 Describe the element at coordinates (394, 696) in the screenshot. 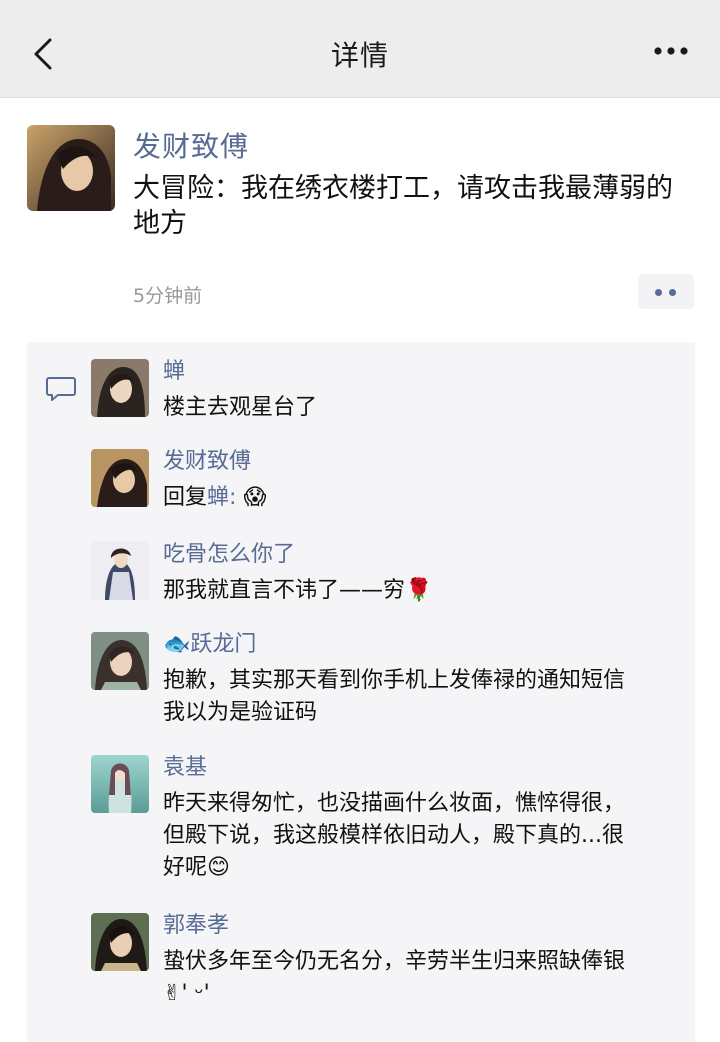

I see `comment-text: 抱歉，其实那天看到你手机上发俸禄的通知短信我以为是验证码` at that location.